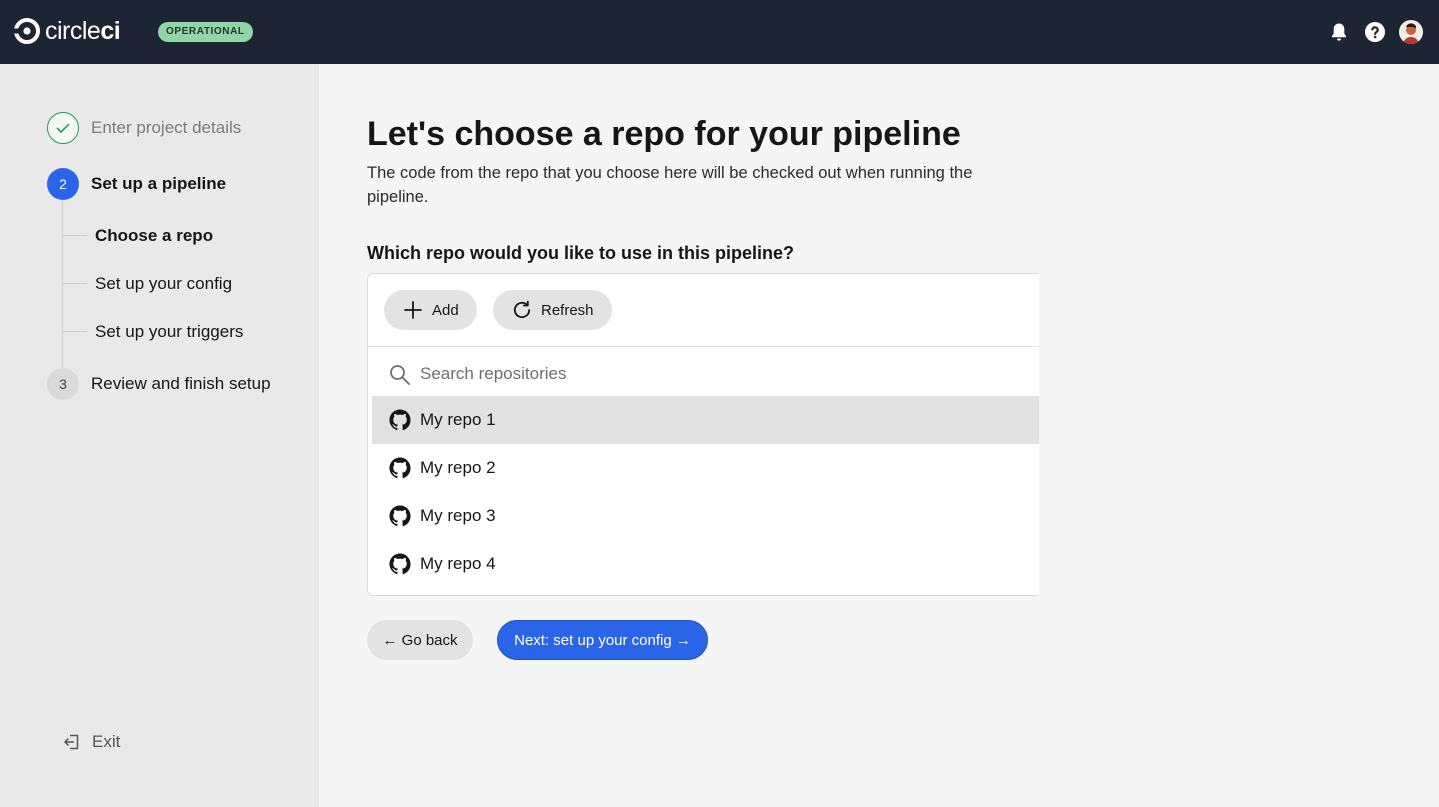 The image size is (1439, 807). What do you see at coordinates (705, 468) in the screenshot?
I see `repo-list-item: My repo 2` at bounding box center [705, 468].